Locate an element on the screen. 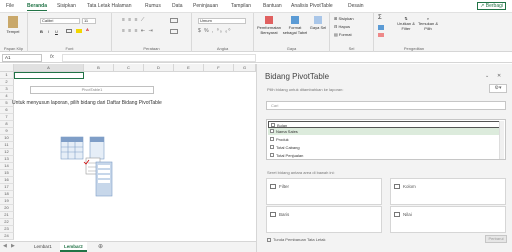 Image resolution: width=512 pixels, height=252 pixels. row-header: 10 is located at coordinates (7, 138).